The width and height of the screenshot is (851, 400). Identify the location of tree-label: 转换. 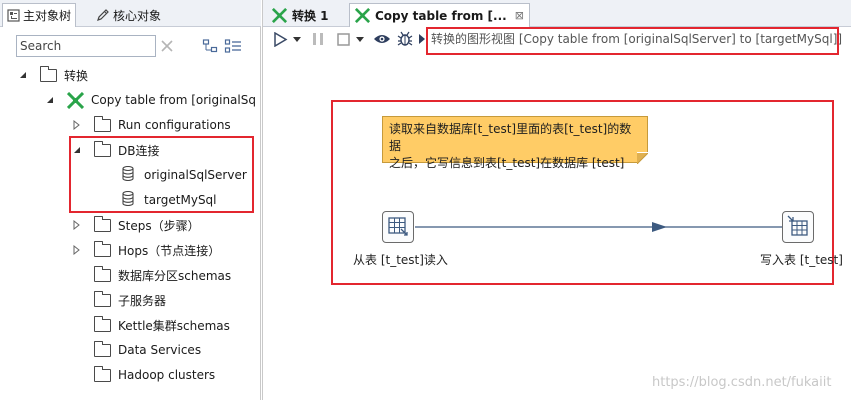
(76, 75).